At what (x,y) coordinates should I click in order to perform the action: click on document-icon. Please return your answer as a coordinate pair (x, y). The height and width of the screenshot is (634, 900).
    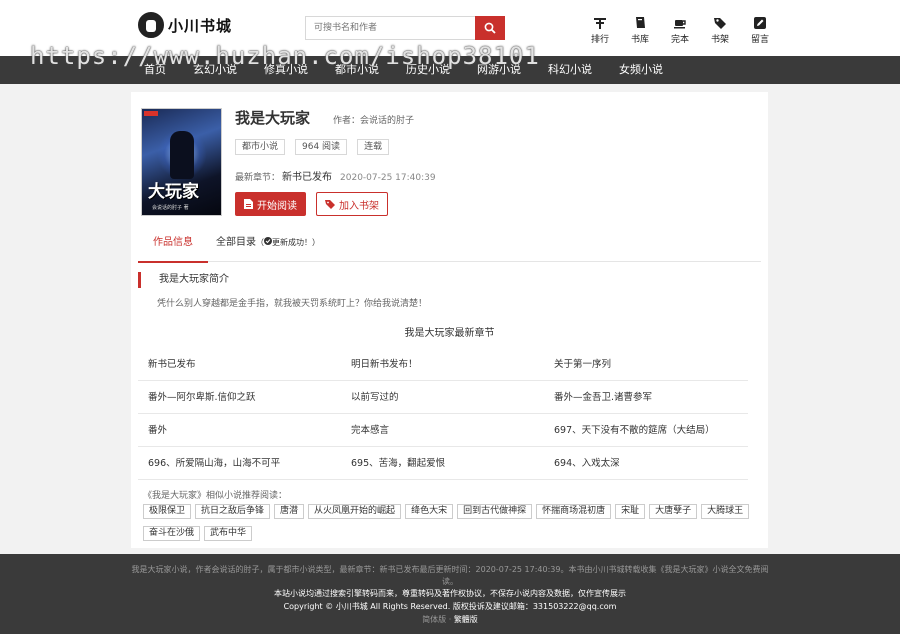
    Looking at the image, I should click on (248, 204).